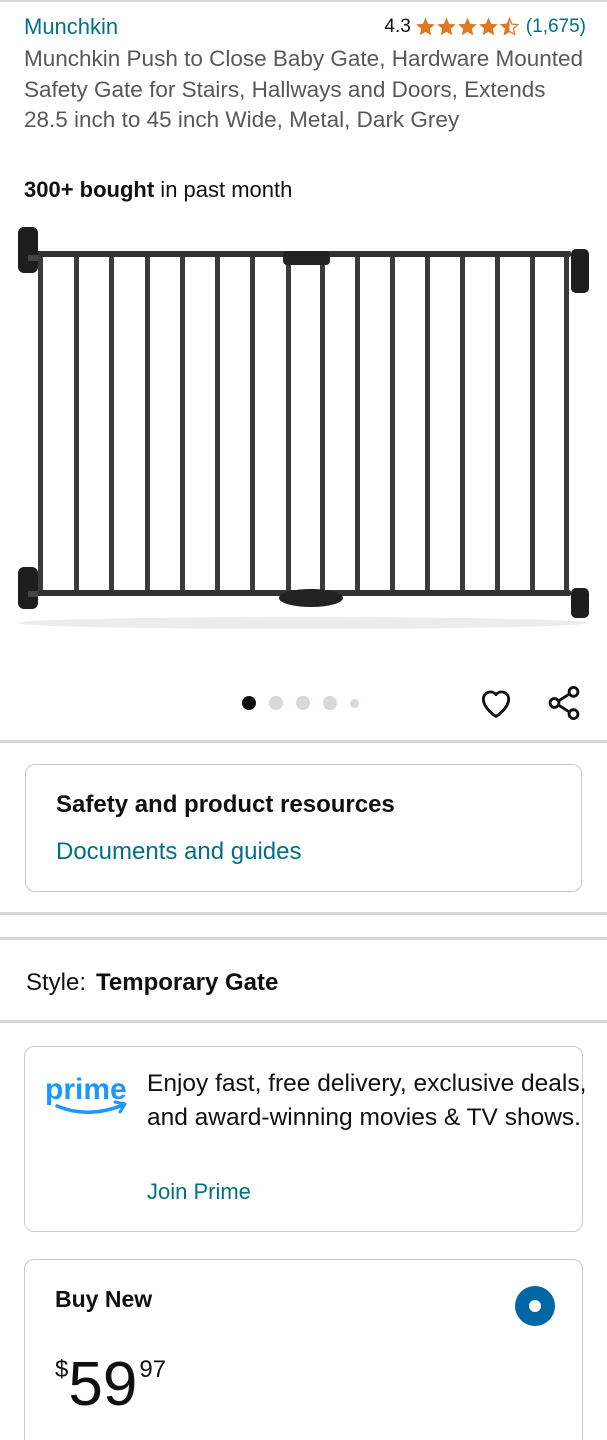 Image resolution: width=607 pixels, height=1440 pixels. Describe the element at coordinates (187, 982) in the screenshot. I see `style-value: Temporary Gate` at that location.